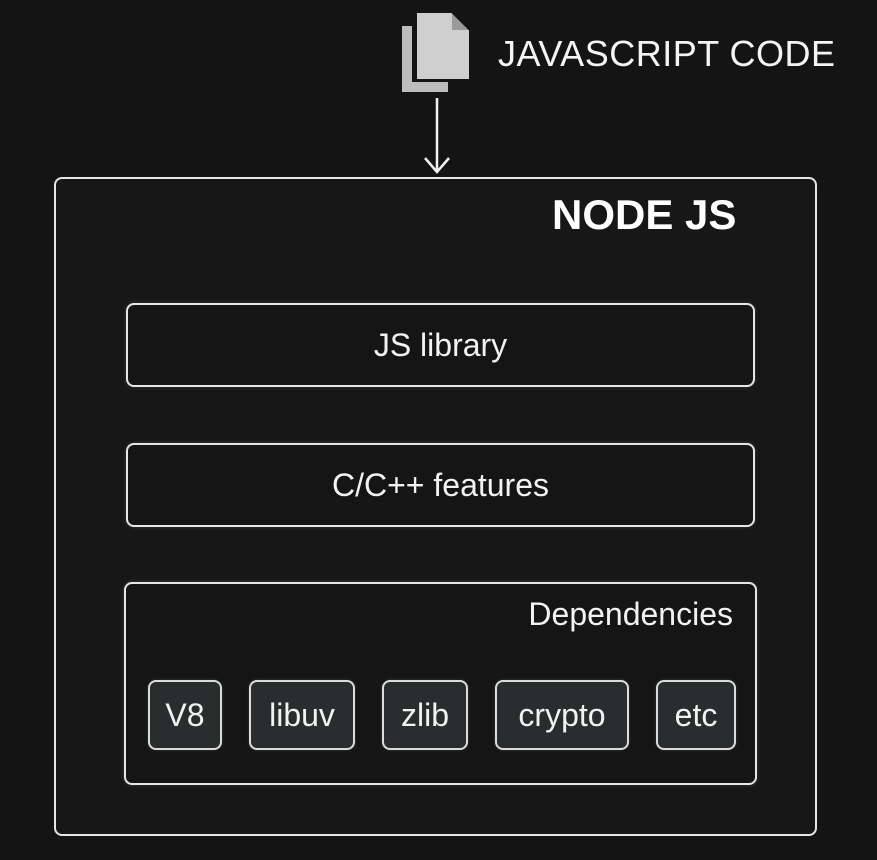 This screenshot has height=860, width=877. I want to click on down-arrow-icon, so click(437, 136).